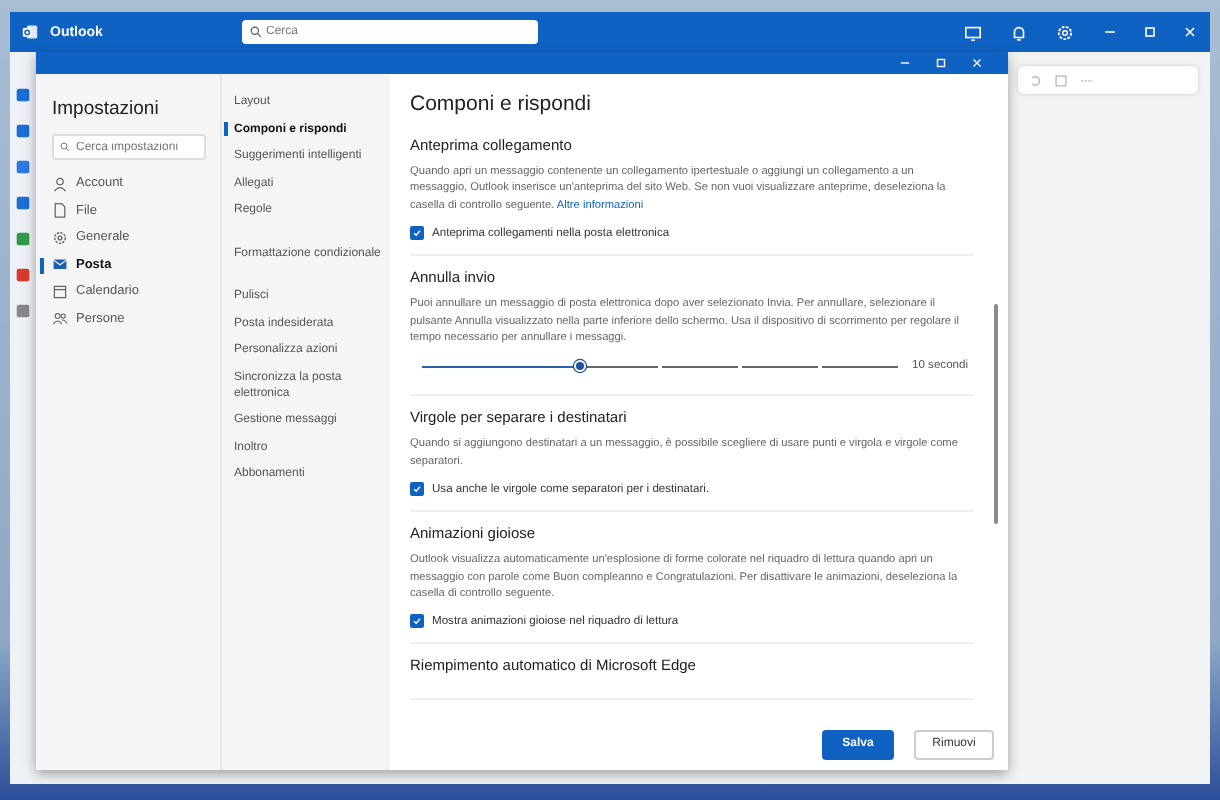 The height and width of the screenshot is (800, 1220). What do you see at coordinates (1065, 32) in the screenshot?
I see `settings-icon` at bounding box center [1065, 32].